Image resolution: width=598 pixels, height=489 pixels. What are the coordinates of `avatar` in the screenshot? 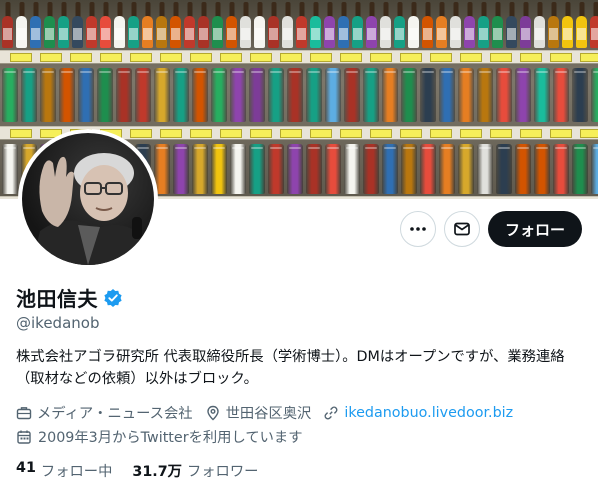 It's located at (88, 199).